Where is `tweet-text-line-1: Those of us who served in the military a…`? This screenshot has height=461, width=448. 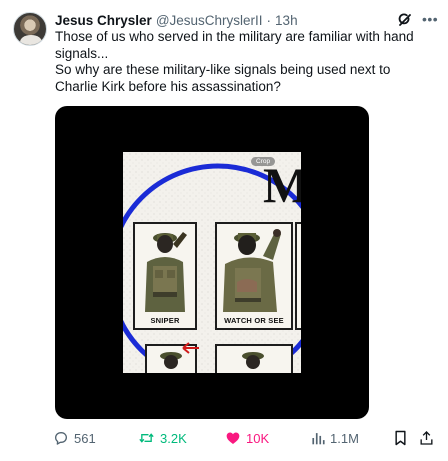
tweet-text-line-1: Those of us who served in the military a… is located at coordinates (234, 45).